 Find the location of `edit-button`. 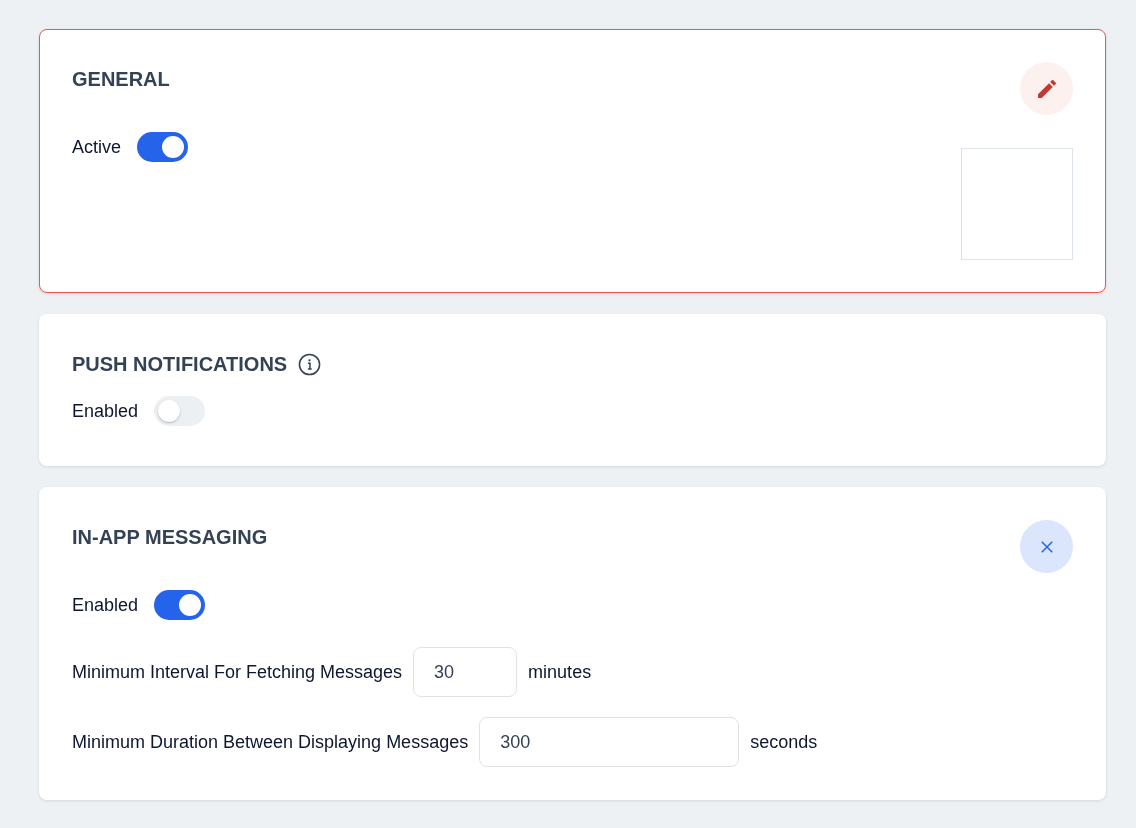

edit-button is located at coordinates (1046, 88).